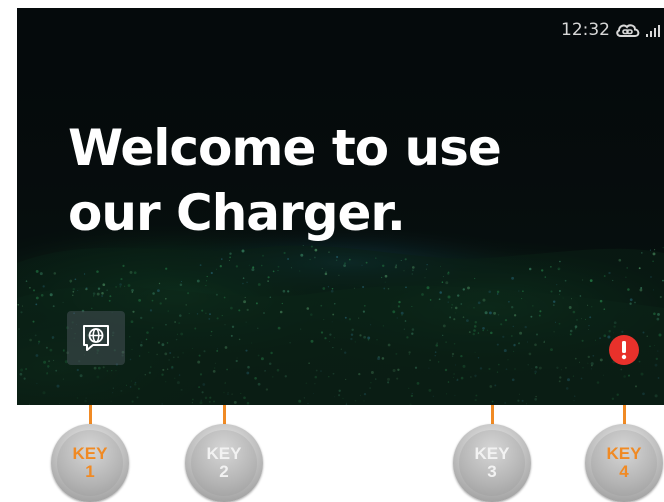 The width and height of the screenshot is (664, 502). I want to click on key-3-face: KEY 3, so click(492, 463).